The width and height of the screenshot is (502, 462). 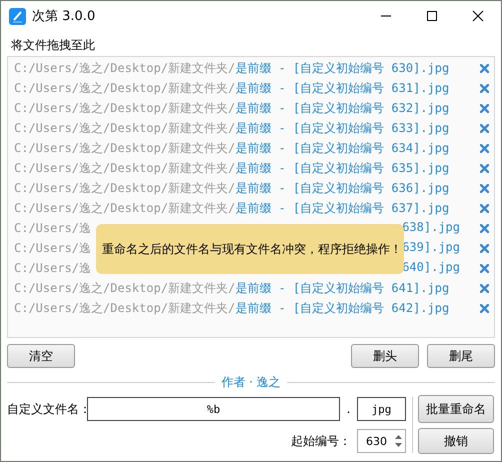 What do you see at coordinates (456, 409) in the screenshot?
I see `rename-button: 批量重命名` at bounding box center [456, 409].